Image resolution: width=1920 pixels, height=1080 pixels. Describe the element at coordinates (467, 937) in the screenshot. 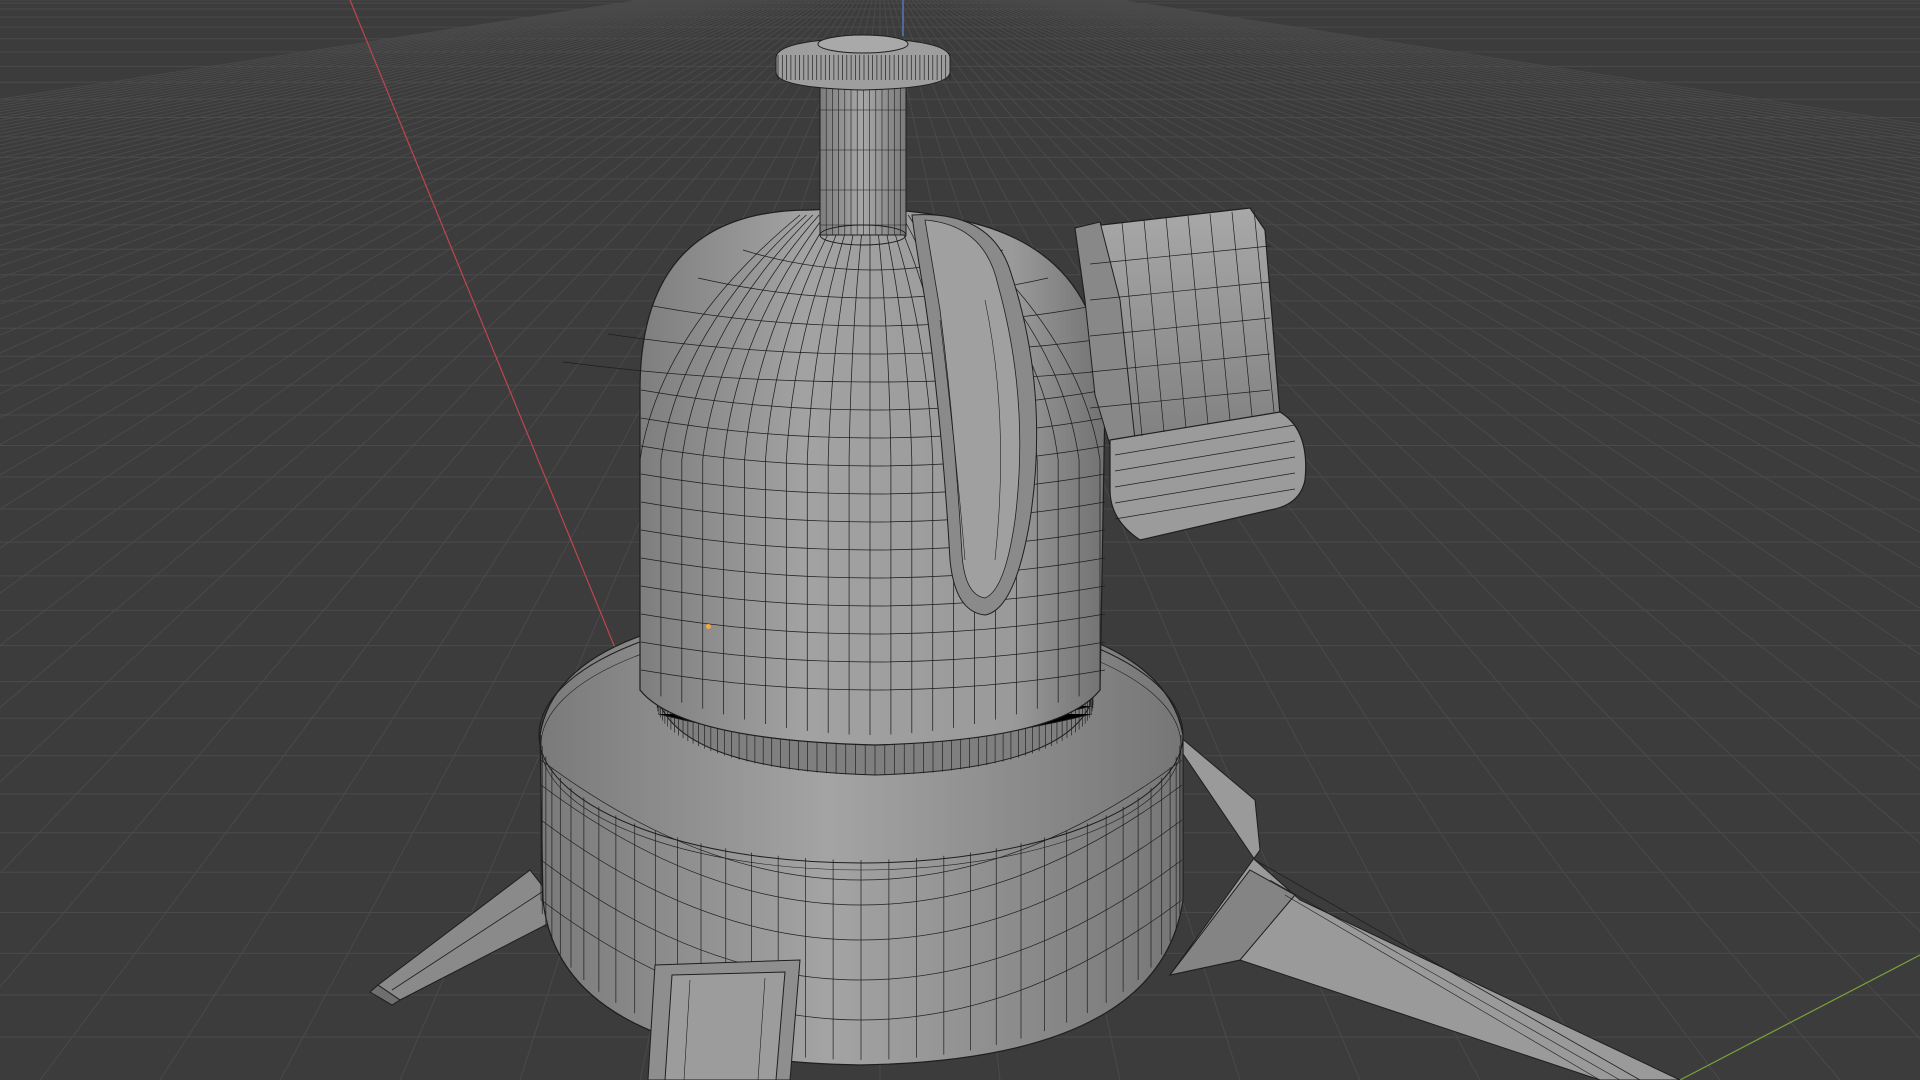

I see `tripod-leg-left` at that location.